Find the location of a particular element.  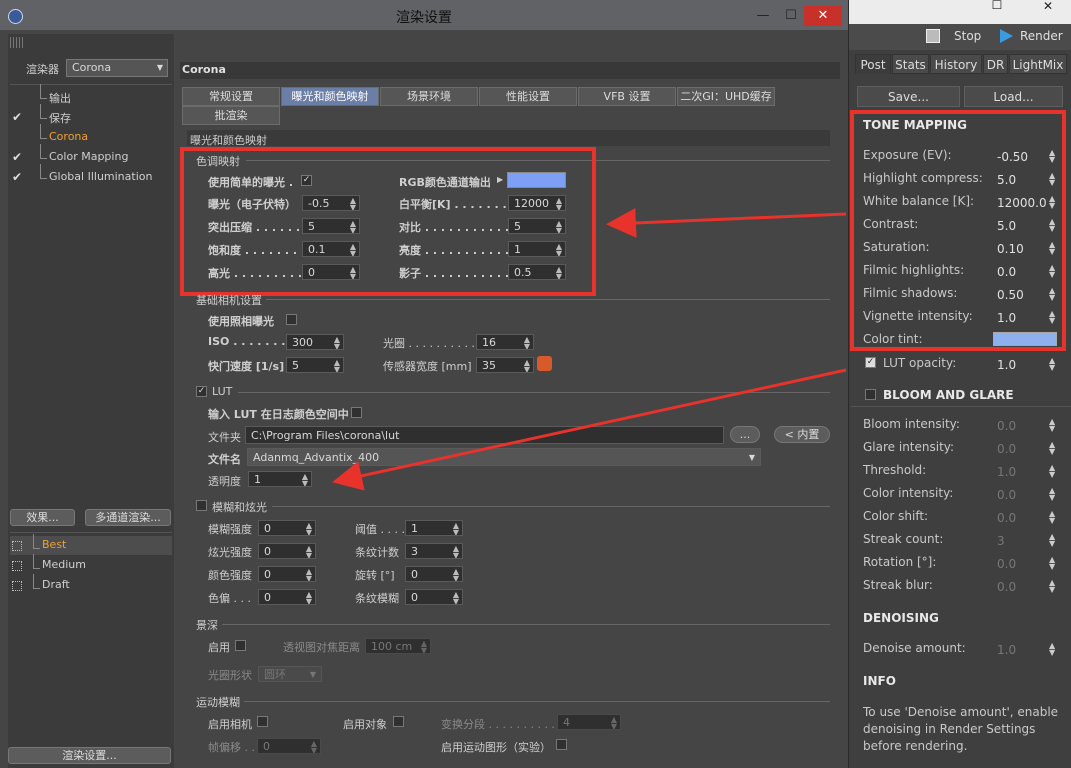

vfb-tab-stats: Stats is located at coordinates (910, 64).